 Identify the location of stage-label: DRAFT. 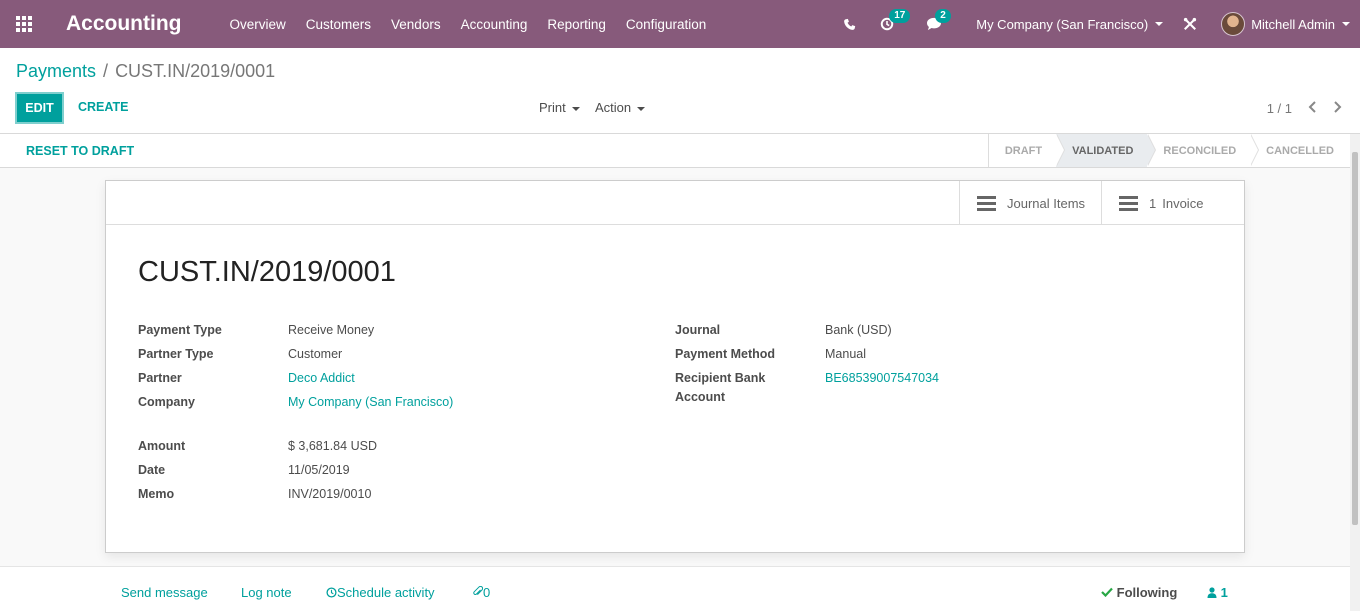
(1023, 150).